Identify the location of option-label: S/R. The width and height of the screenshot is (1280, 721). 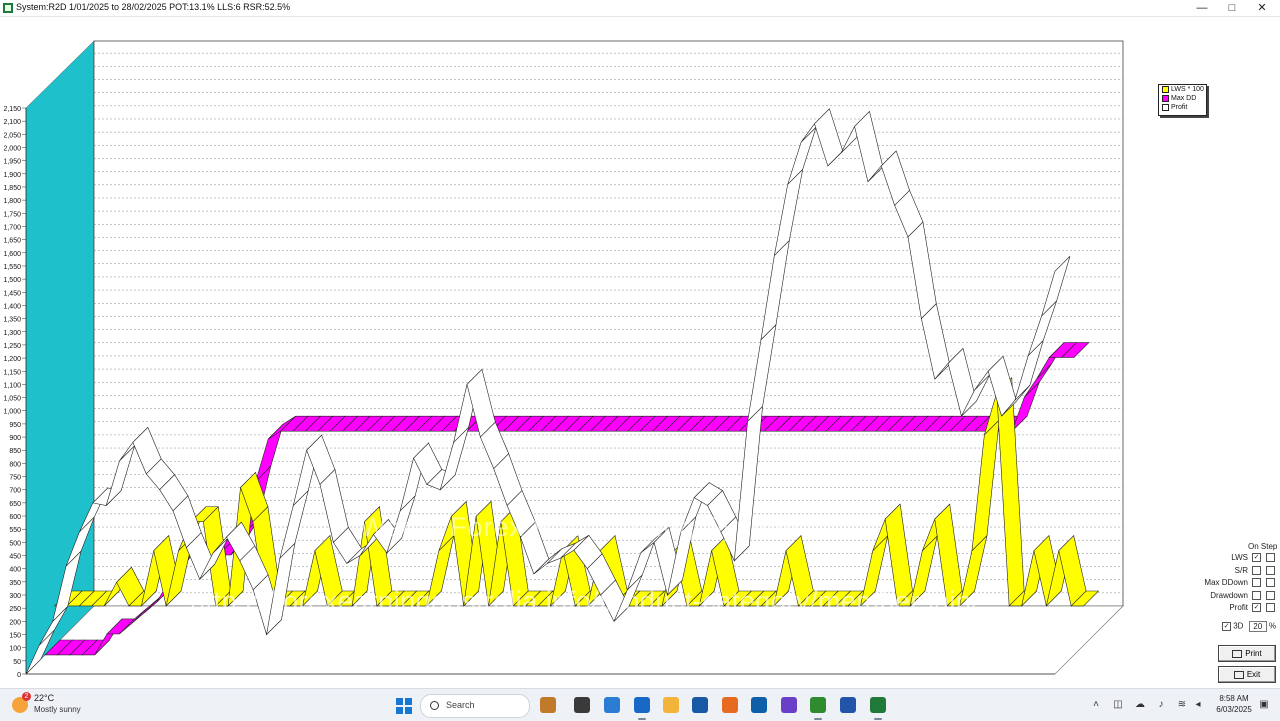
(1241, 570).